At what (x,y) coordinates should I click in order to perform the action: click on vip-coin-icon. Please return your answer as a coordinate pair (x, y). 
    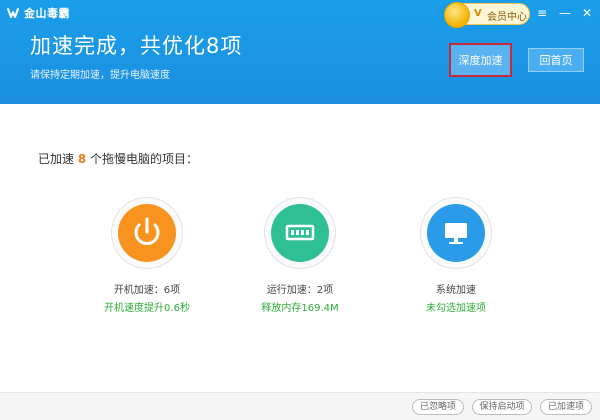
    Looking at the image, I should click on (457, 15).